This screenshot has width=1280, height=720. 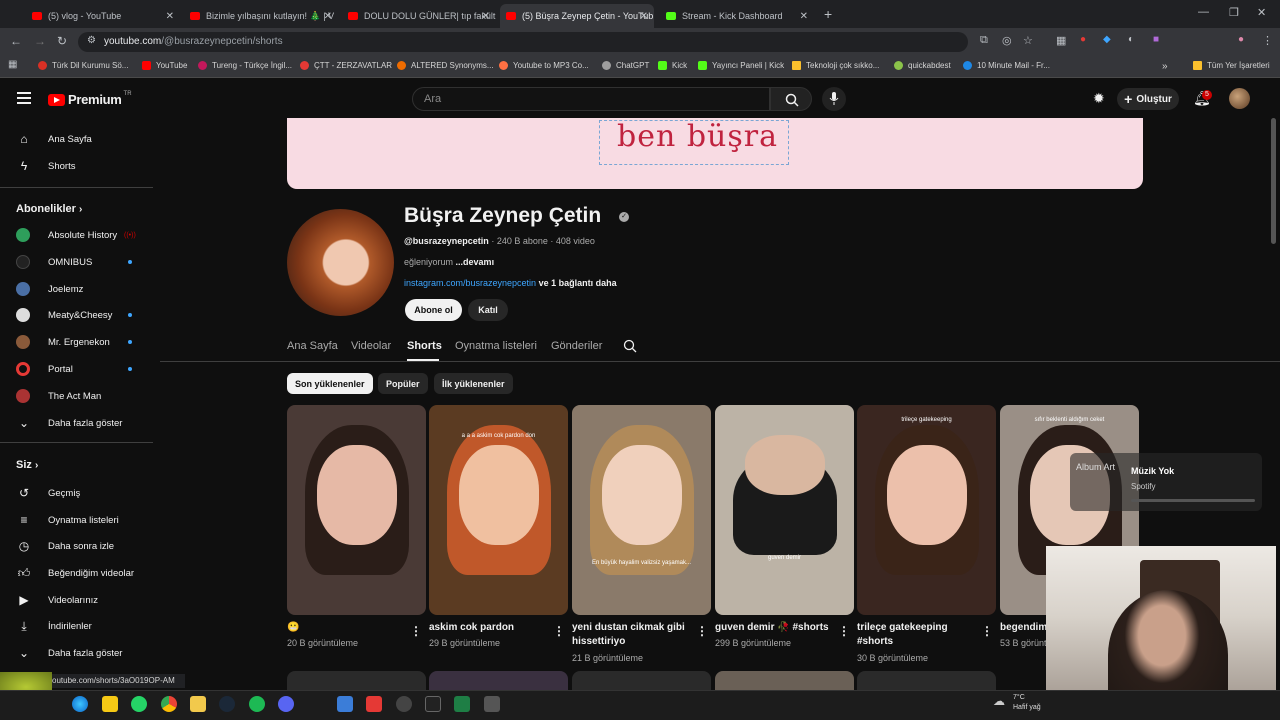 I want to click on maximize-icon: ❐, so click(x=1234, y=12).